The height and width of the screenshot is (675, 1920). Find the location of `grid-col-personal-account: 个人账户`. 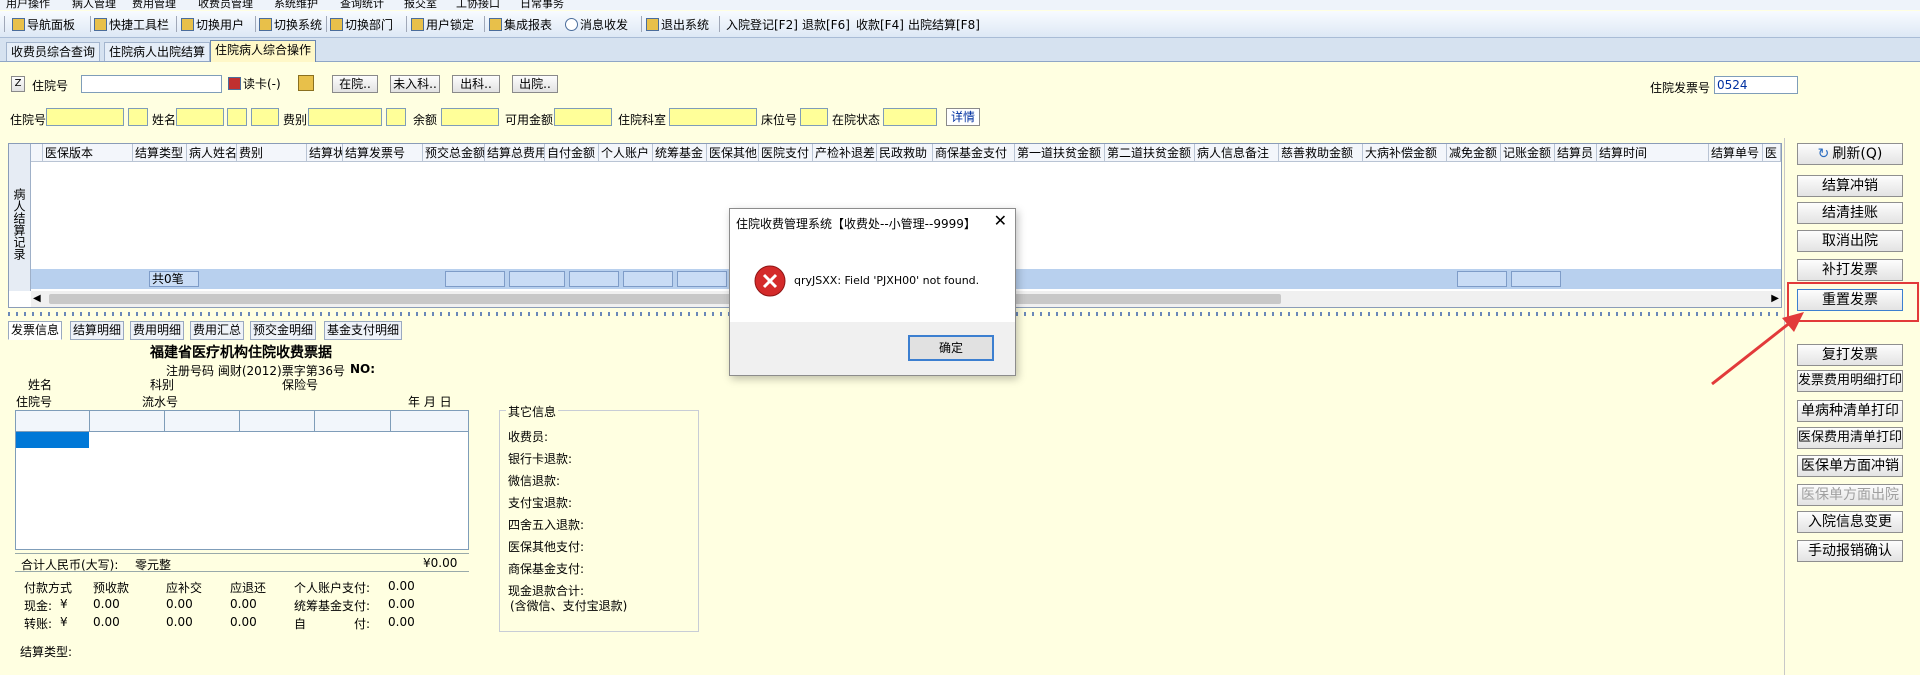

grid-col-personal-account: 个人账户 is located at coordinates (626, 153).